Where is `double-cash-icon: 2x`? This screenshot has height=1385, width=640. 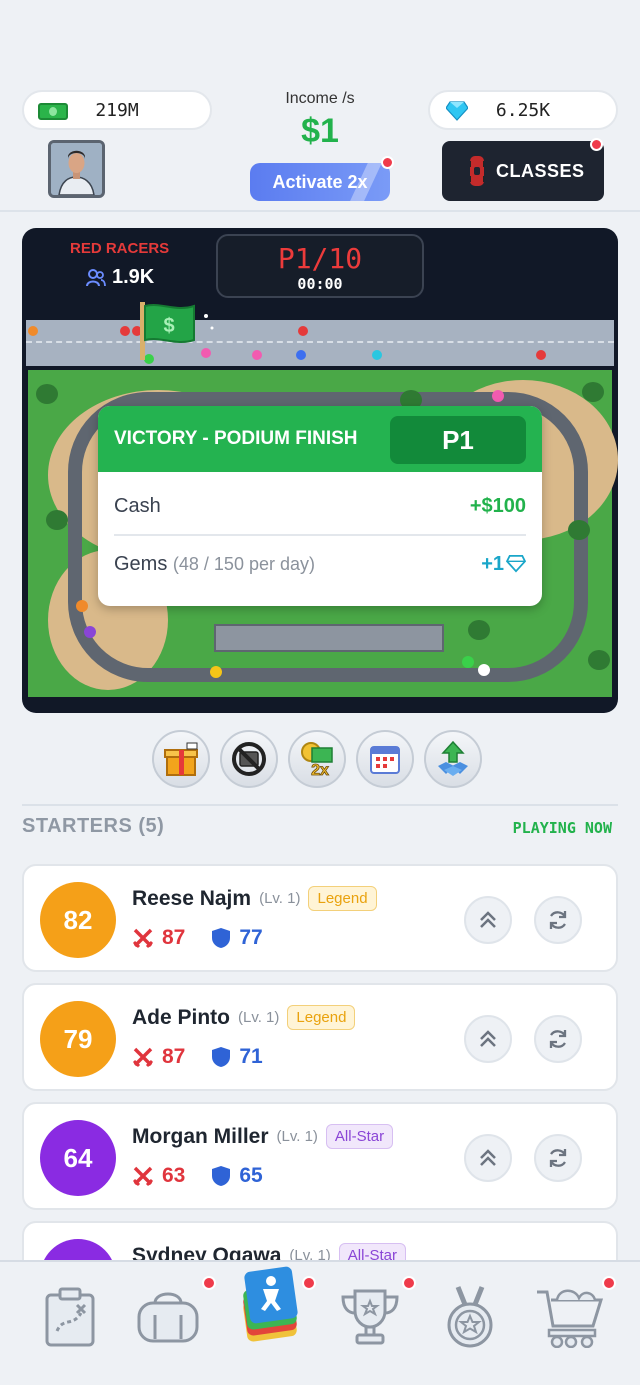 double-cash-icon: 2x is located at coordinates (317, 760).